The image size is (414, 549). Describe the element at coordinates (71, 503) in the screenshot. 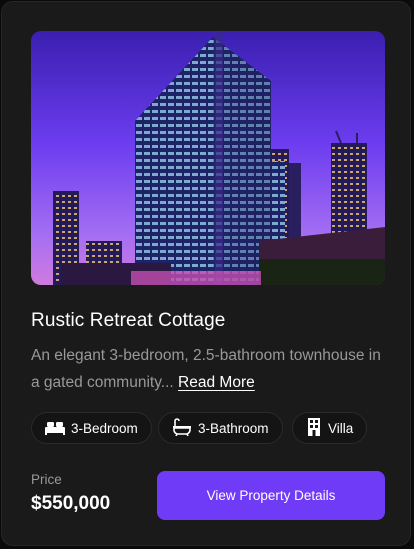

I see `price-value: $550,000` at that location.